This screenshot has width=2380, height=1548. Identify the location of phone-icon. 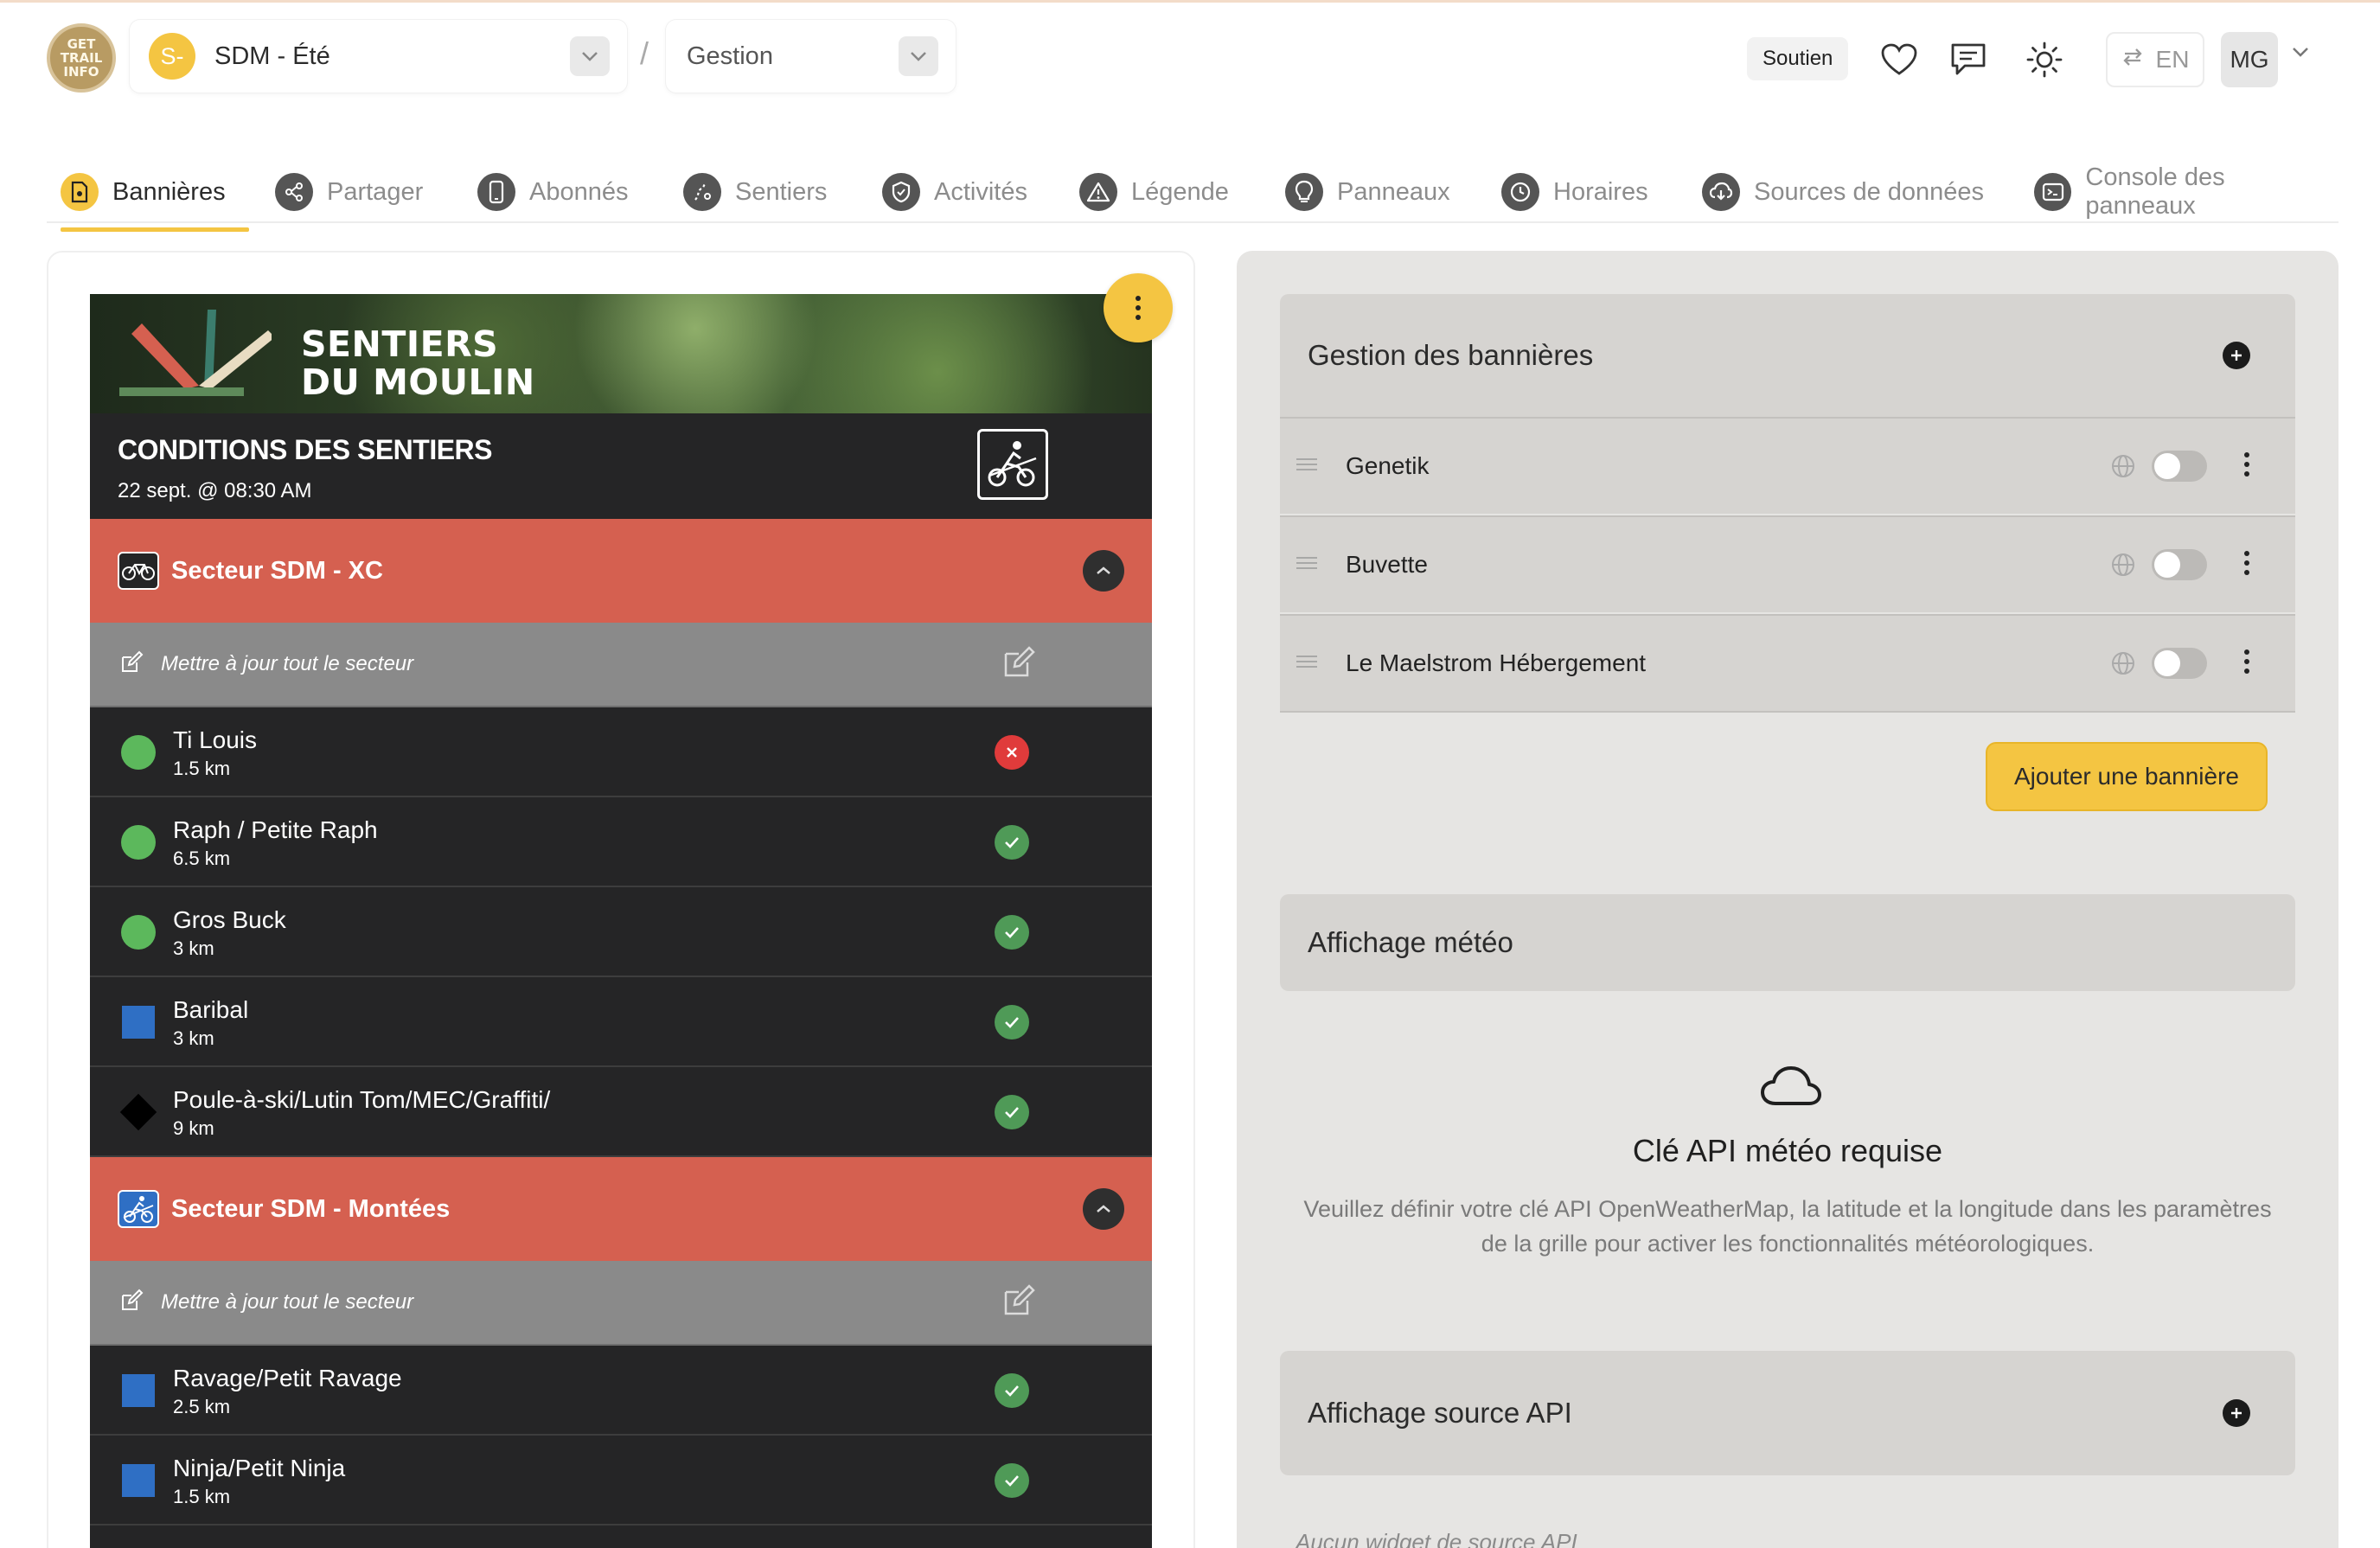
(496, 192).